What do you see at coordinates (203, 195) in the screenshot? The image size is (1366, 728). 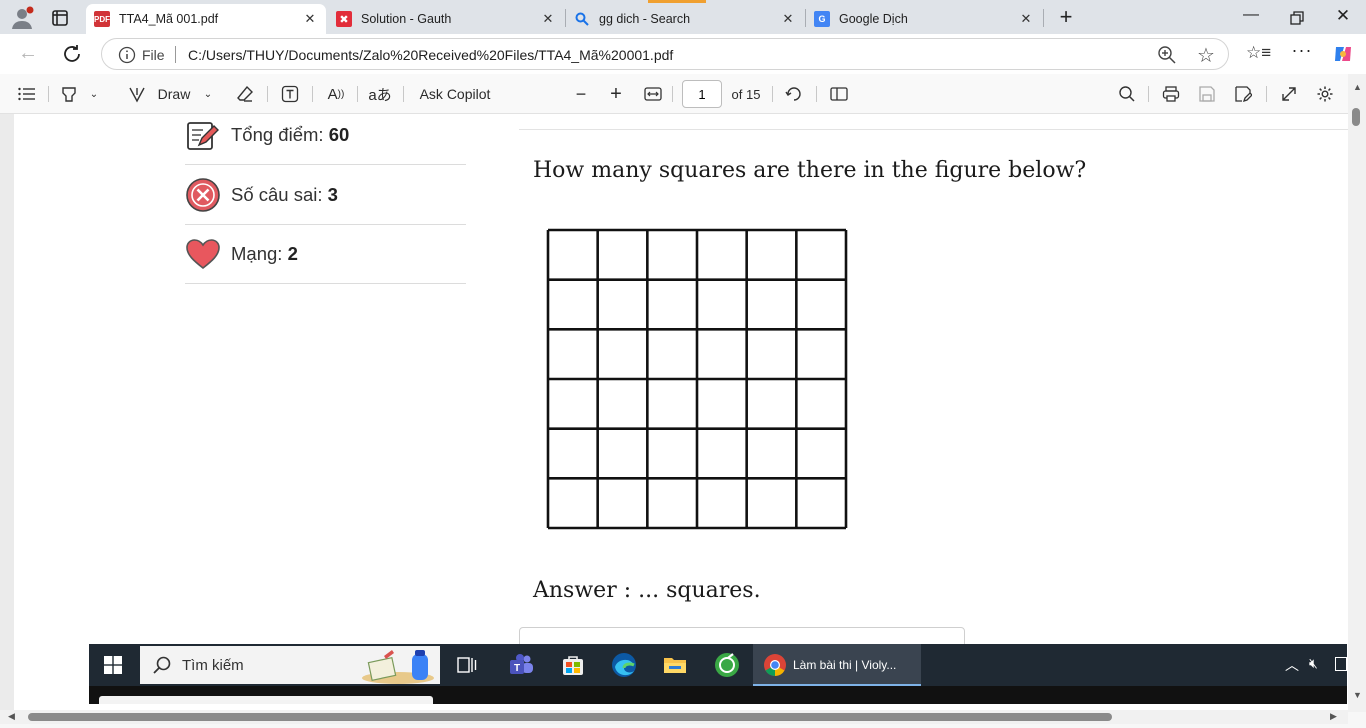 I see `wrong-x-icon` at bounding box center [203, 195].